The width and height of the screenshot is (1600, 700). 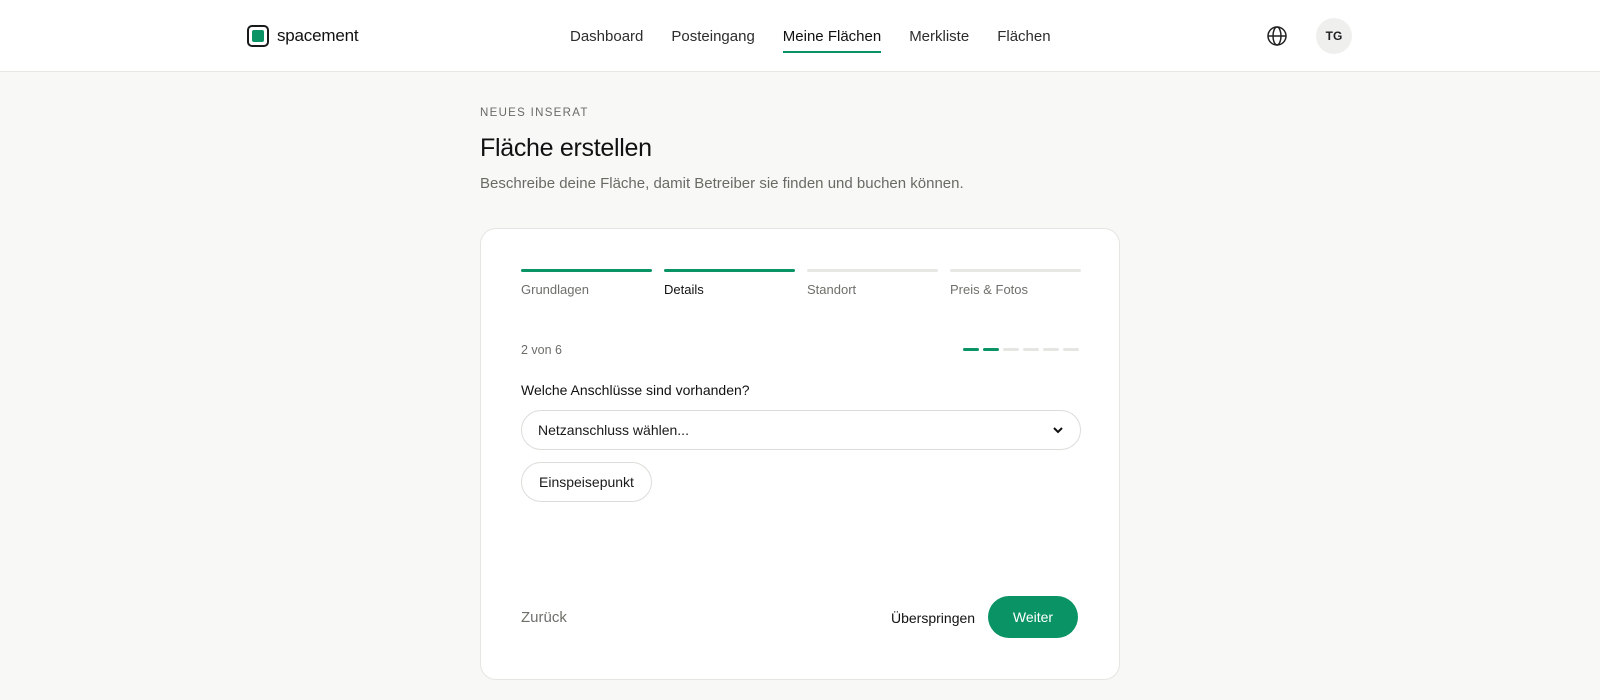 What do you see at coordinates (939, 36) in the screenshot?
I see `nav-item-merkliste: Merkliste` at bounding box center [939, 36].